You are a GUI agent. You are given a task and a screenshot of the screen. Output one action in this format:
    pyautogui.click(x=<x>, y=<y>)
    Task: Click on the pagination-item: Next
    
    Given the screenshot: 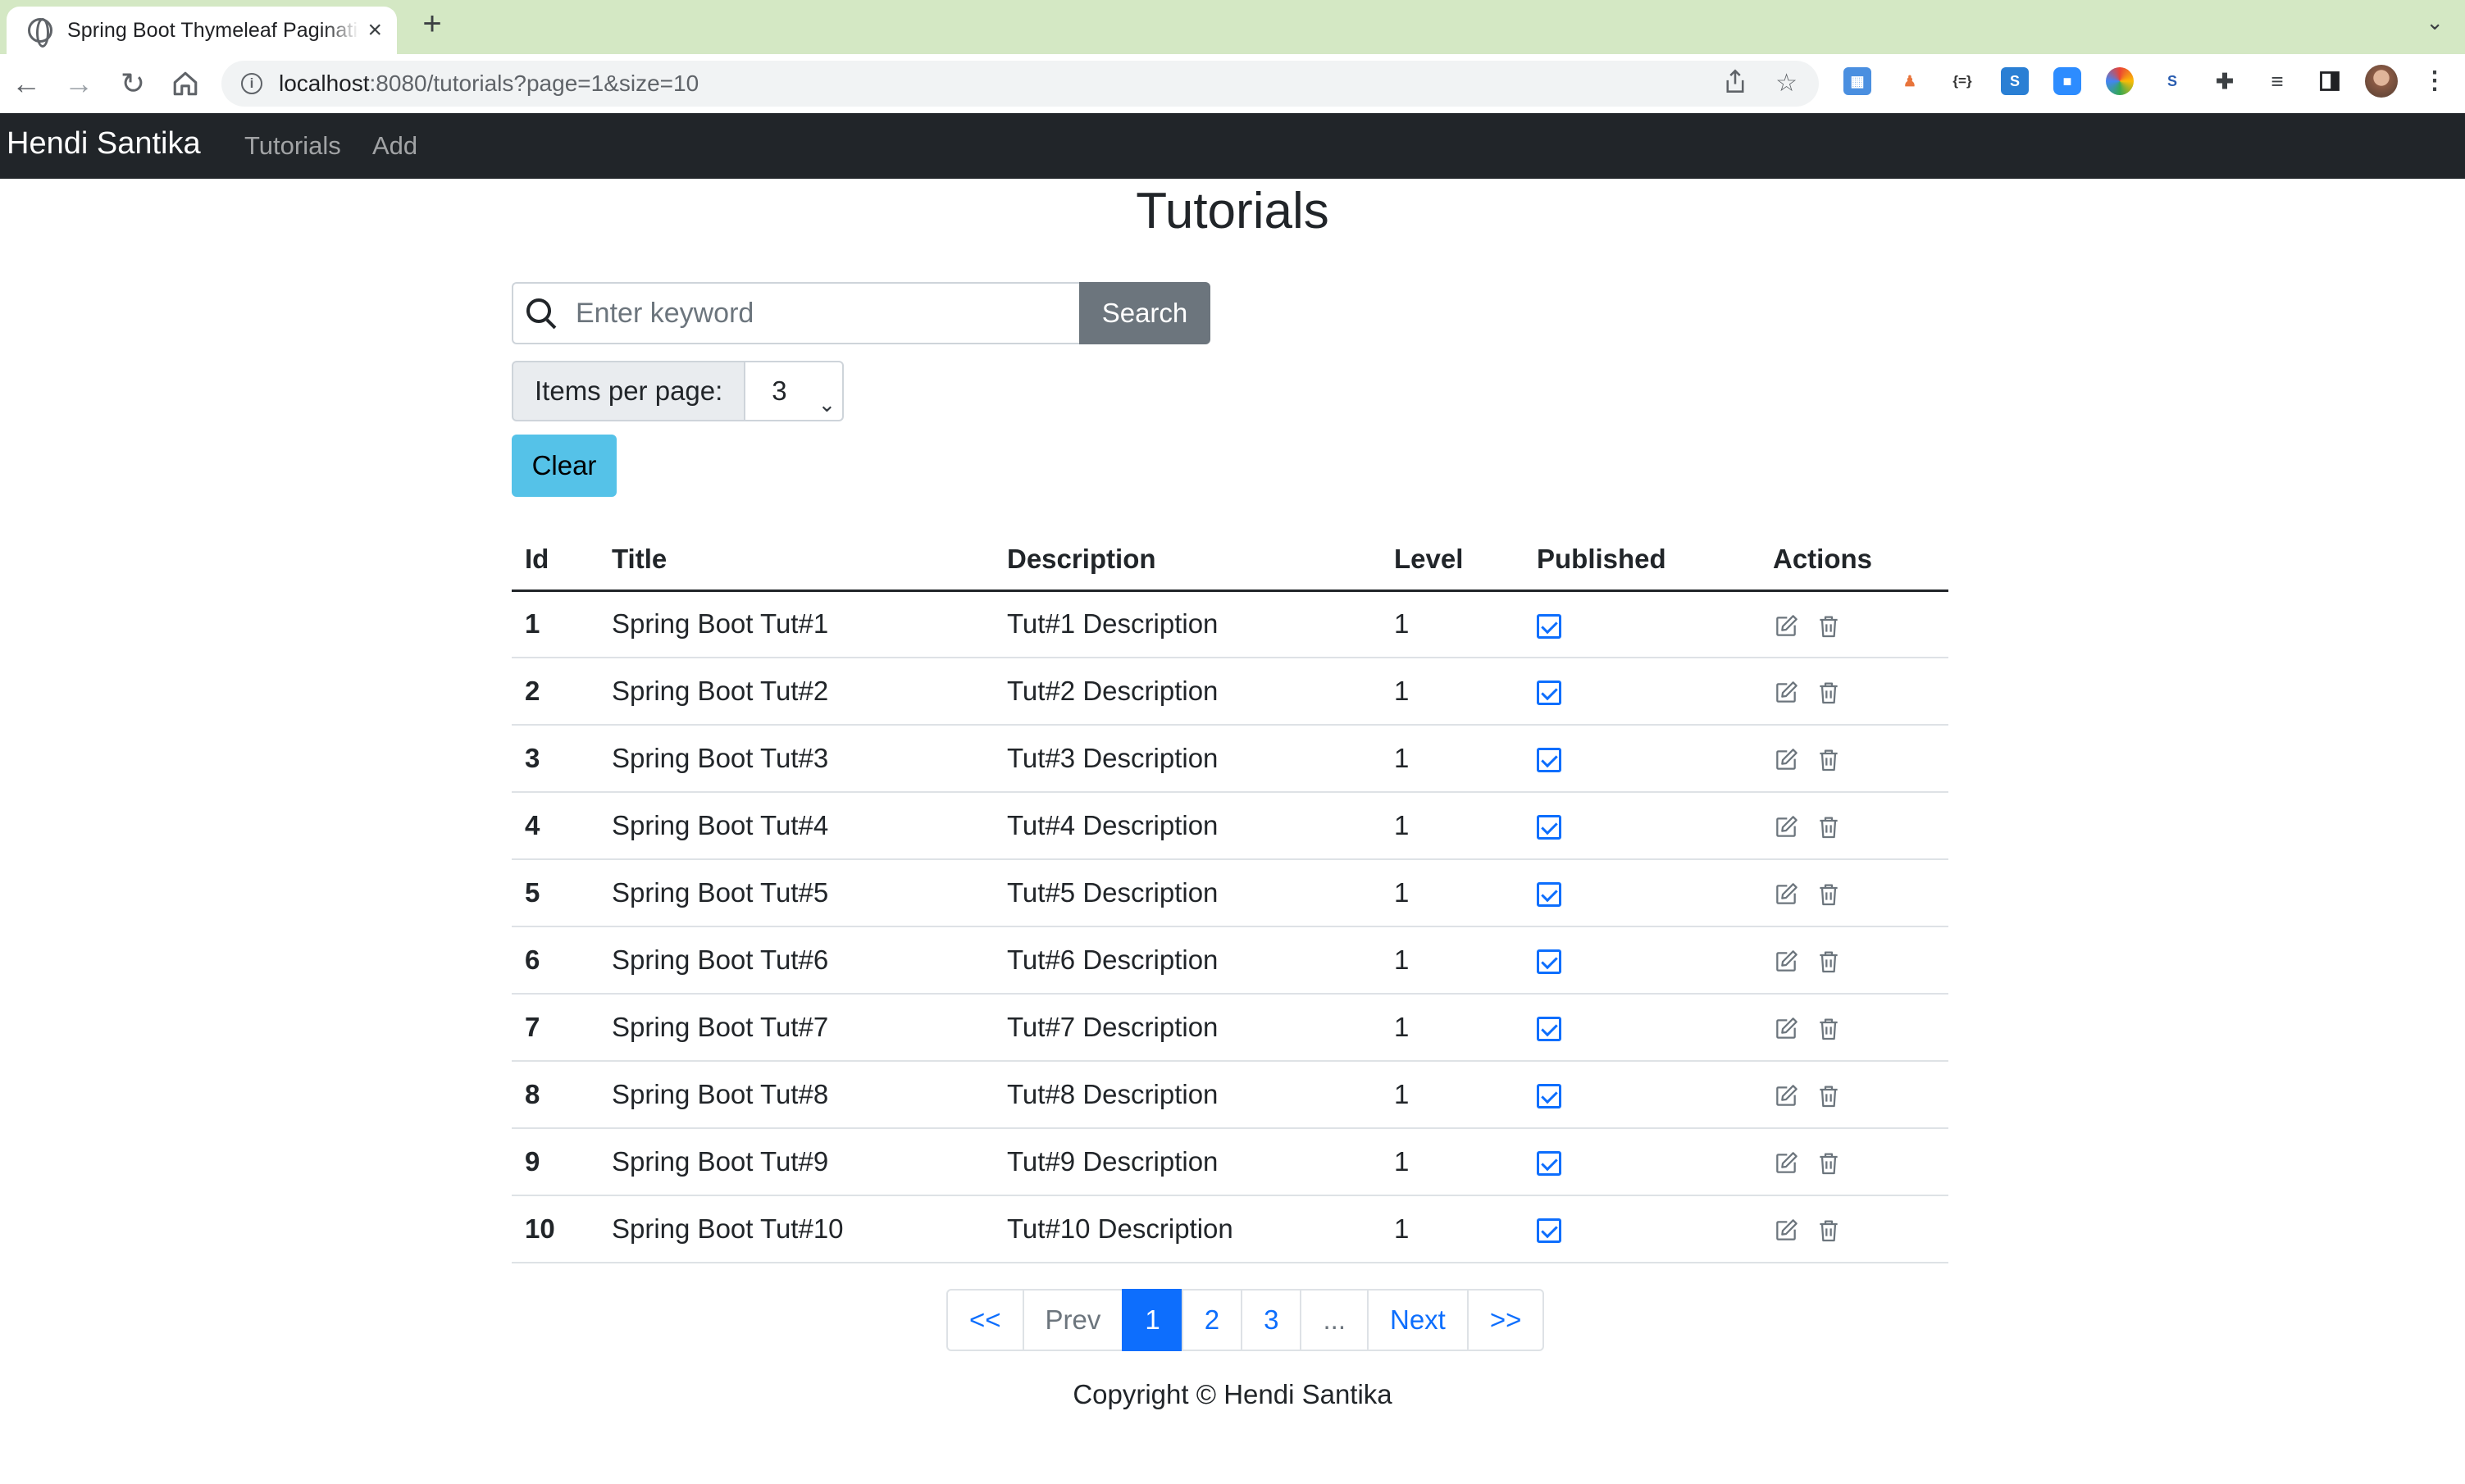 What is the action you would take?
    pyautogui.click(x=1418, y=1320)
    